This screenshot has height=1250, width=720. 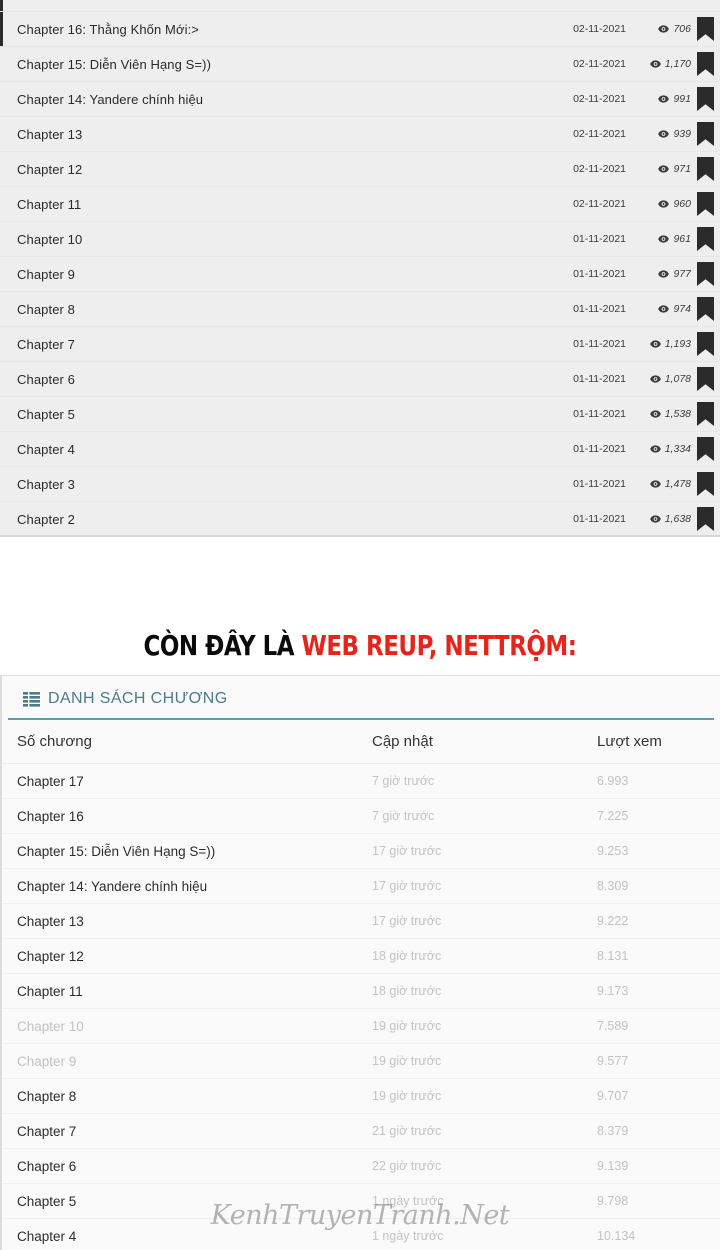 What do you see at coordinates (613, 1166) in the screenshot?
I see `chapter-views: 9.139` at bounding box center [613, 1166].